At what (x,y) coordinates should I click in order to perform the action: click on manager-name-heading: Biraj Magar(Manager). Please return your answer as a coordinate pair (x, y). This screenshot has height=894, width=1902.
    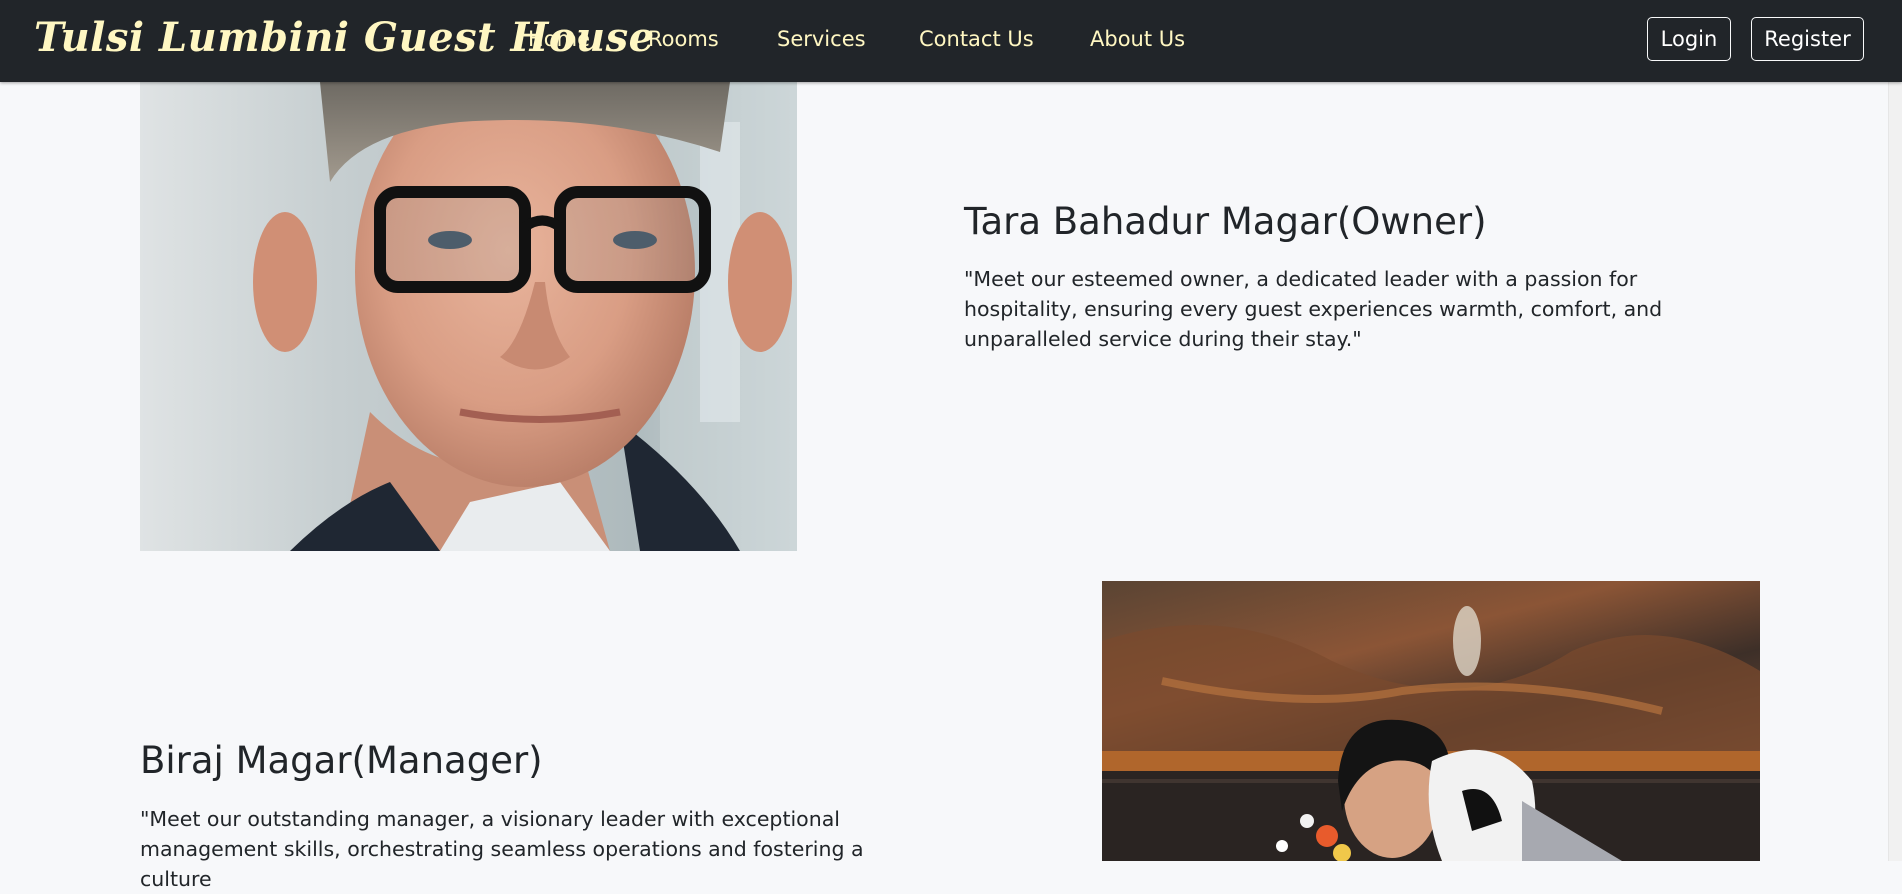
    Looking at the image, I should click on (341, 760).